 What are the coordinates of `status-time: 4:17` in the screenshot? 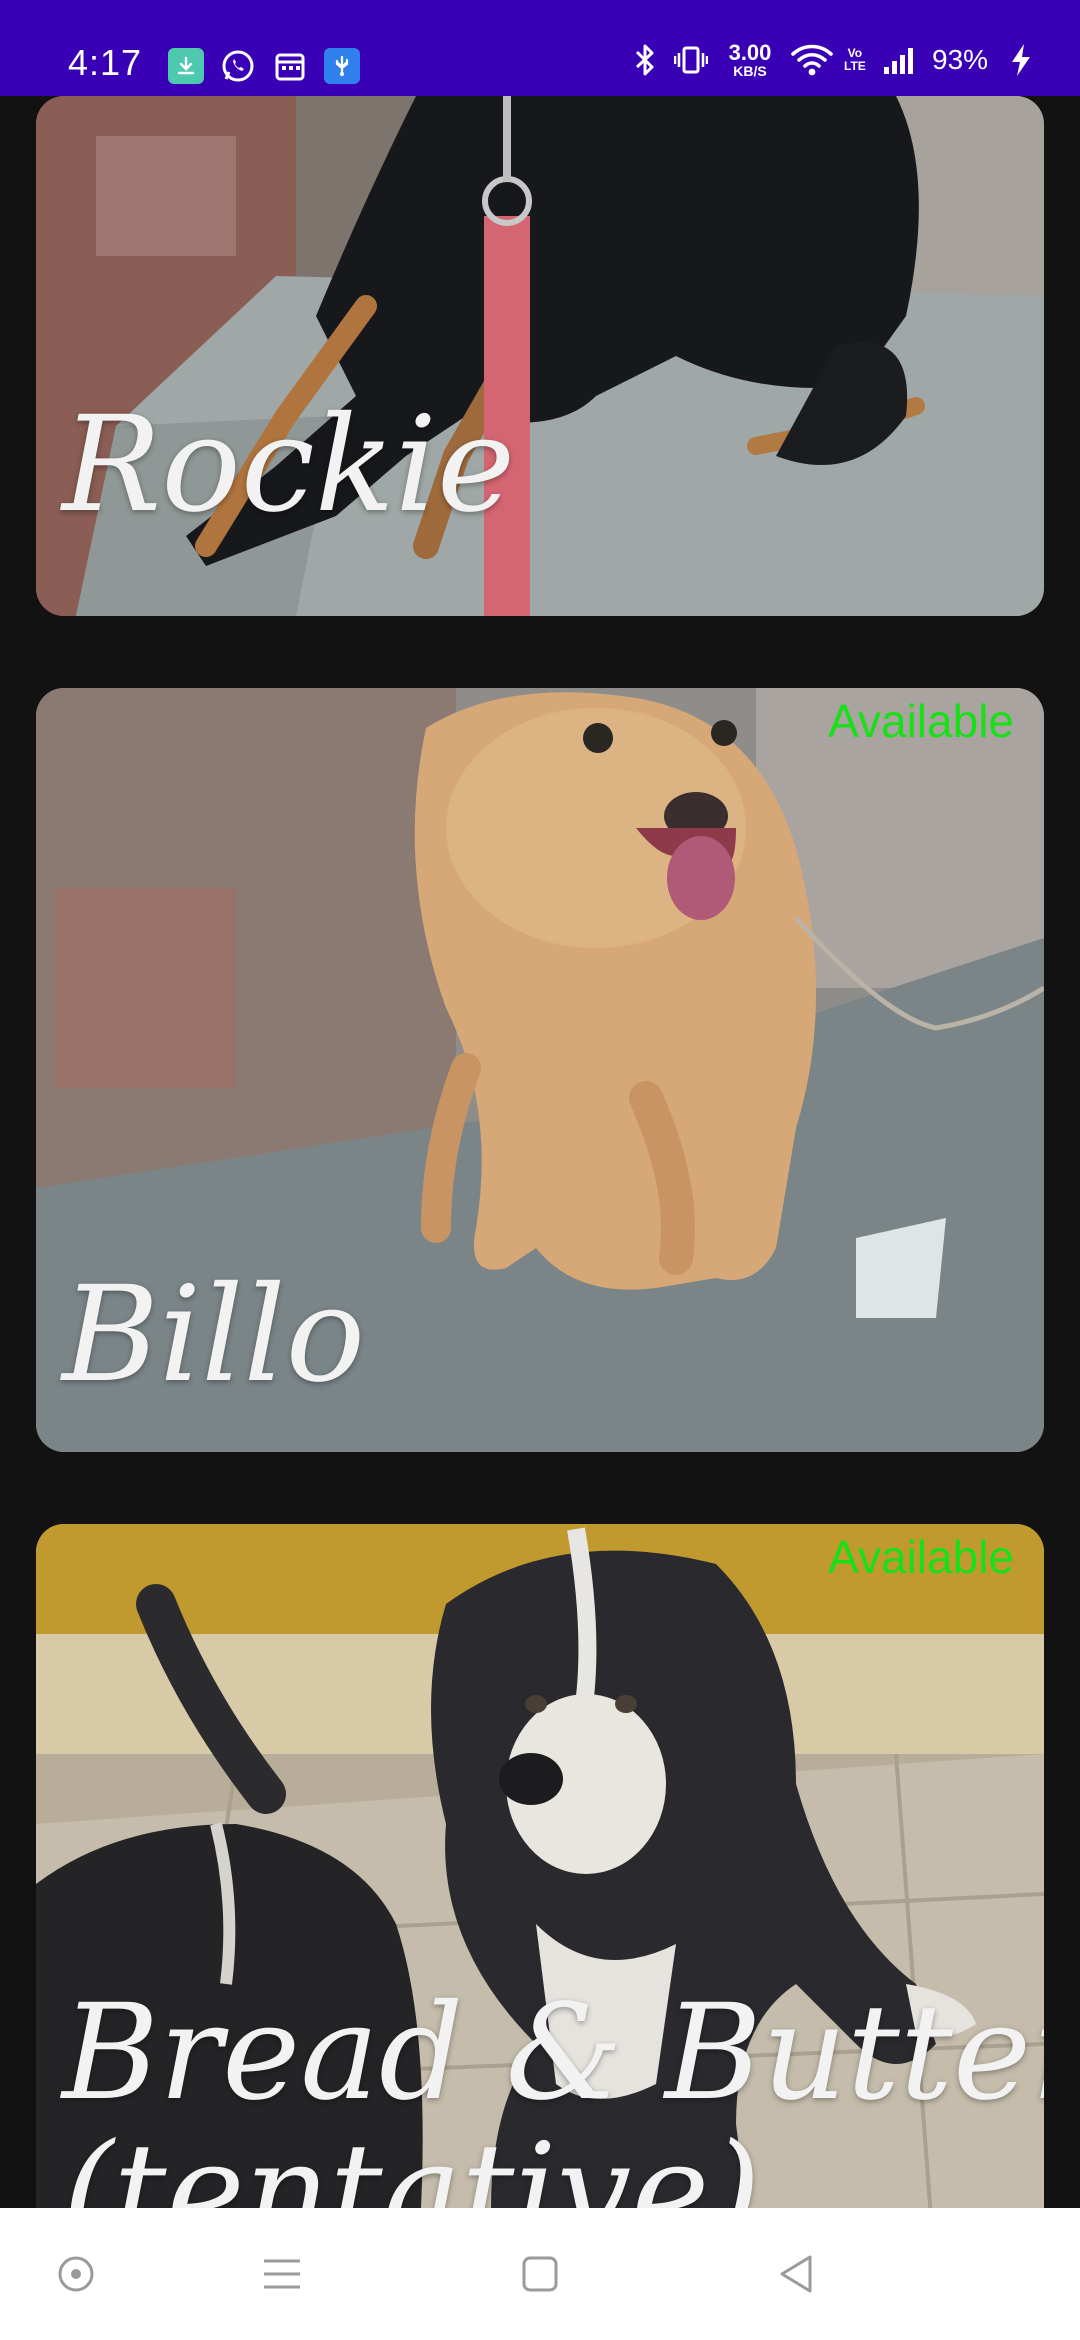 It's located at (105, 62).